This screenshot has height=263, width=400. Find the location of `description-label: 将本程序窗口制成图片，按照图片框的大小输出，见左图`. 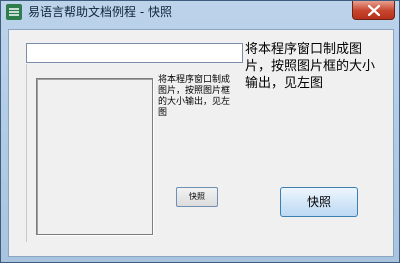

description-label: 将本程序窗口制成图片，按照图片框的大小输出，见左图 is located at coordinates (310, 66).